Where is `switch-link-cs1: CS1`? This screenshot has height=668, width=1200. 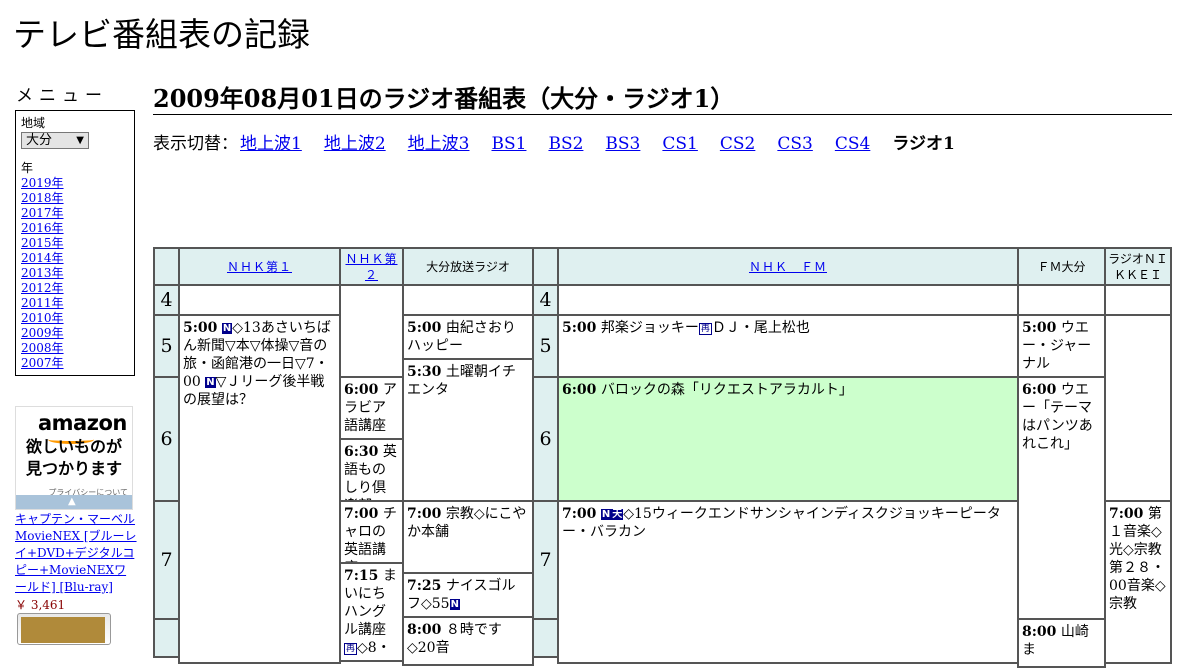 switch-link-cs1: CS1 is located at coordinates (679, 144).